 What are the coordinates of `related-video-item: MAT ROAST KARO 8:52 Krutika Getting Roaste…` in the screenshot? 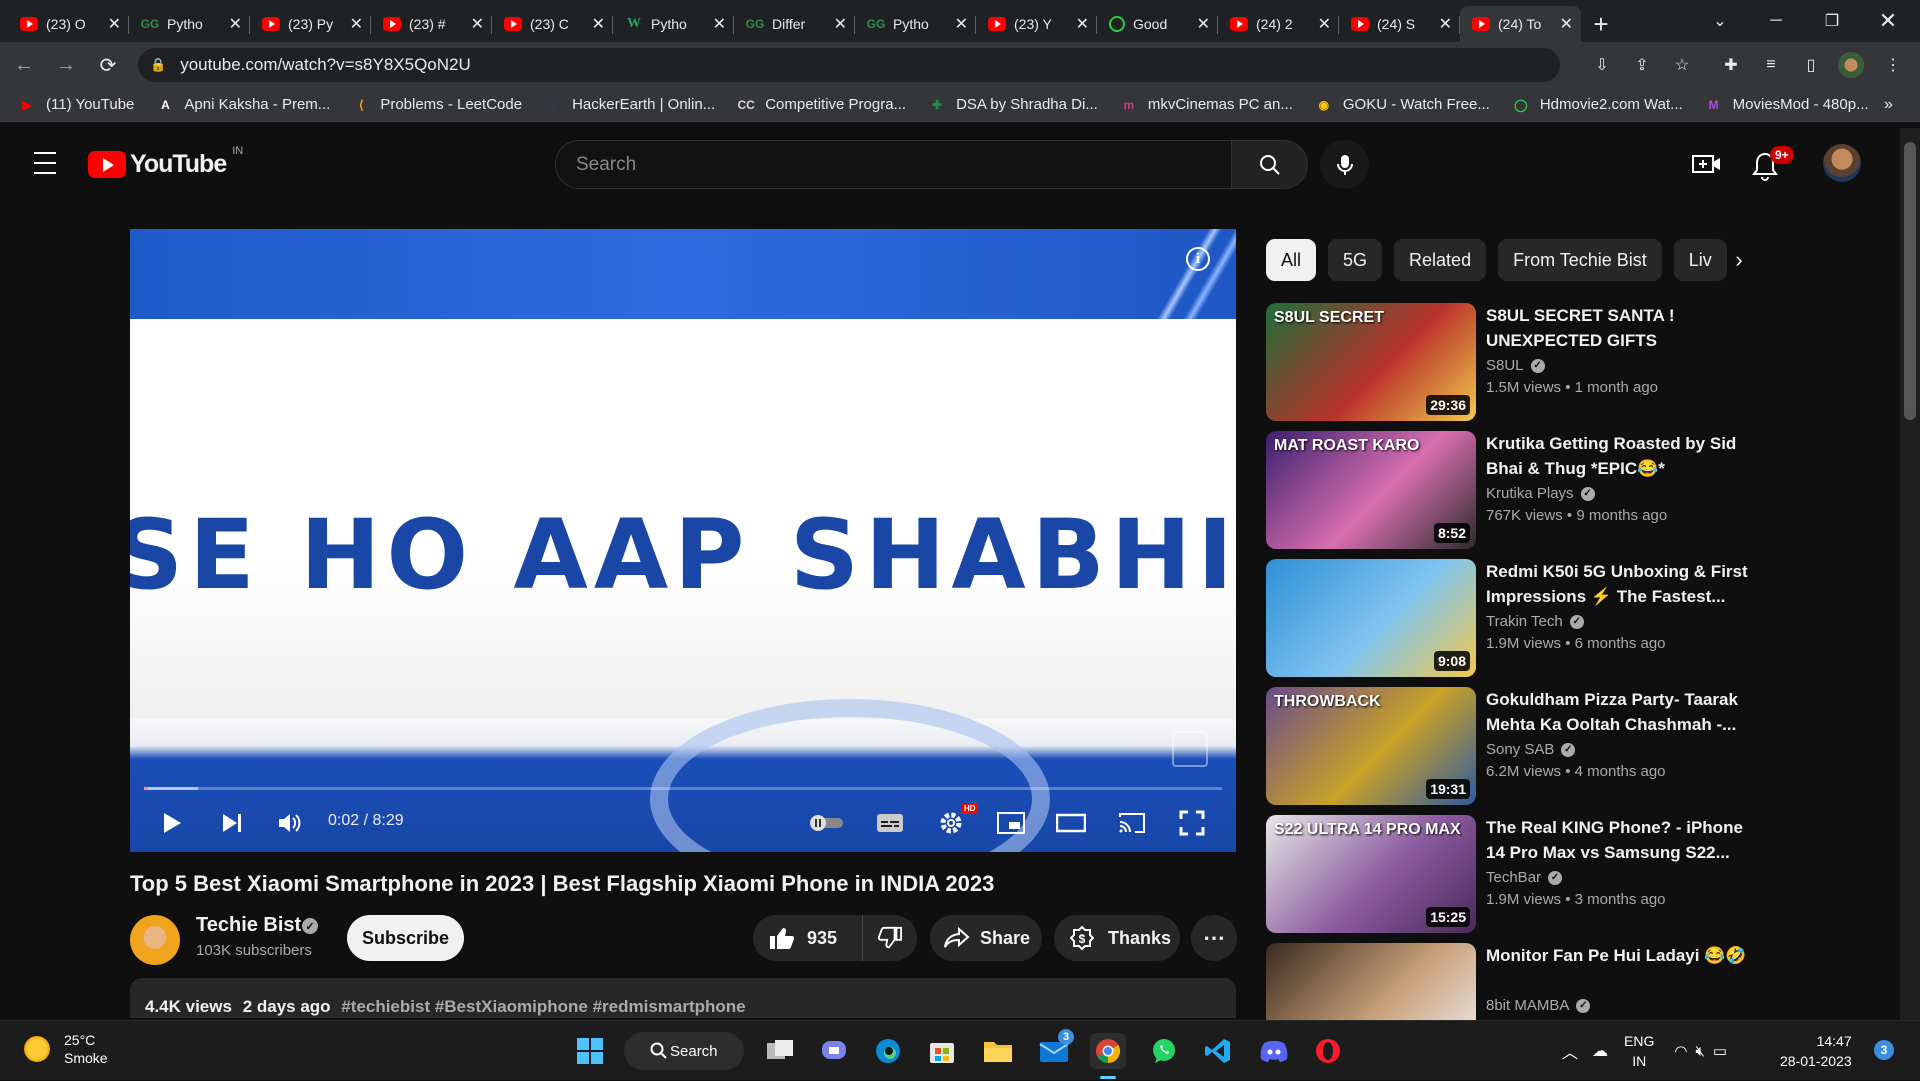 It's located at (1511, 495).